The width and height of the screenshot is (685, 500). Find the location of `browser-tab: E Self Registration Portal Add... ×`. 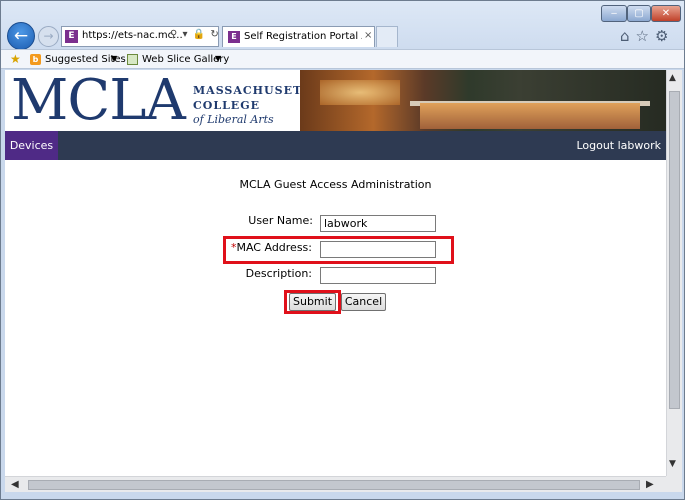

browser-tab: E Self Registration Portal Add... × is located at coordinates (298, 36).